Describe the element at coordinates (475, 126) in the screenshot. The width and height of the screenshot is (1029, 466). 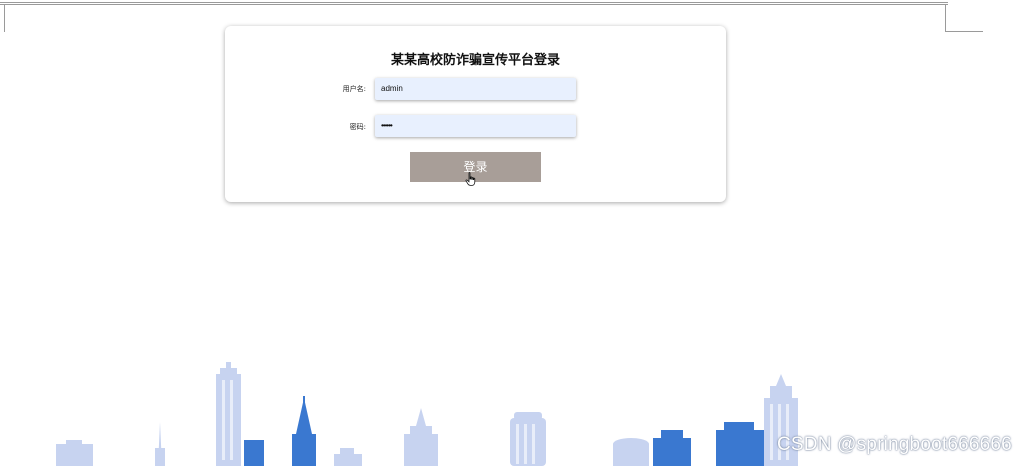
I see `password-input: ••••••` at that location.